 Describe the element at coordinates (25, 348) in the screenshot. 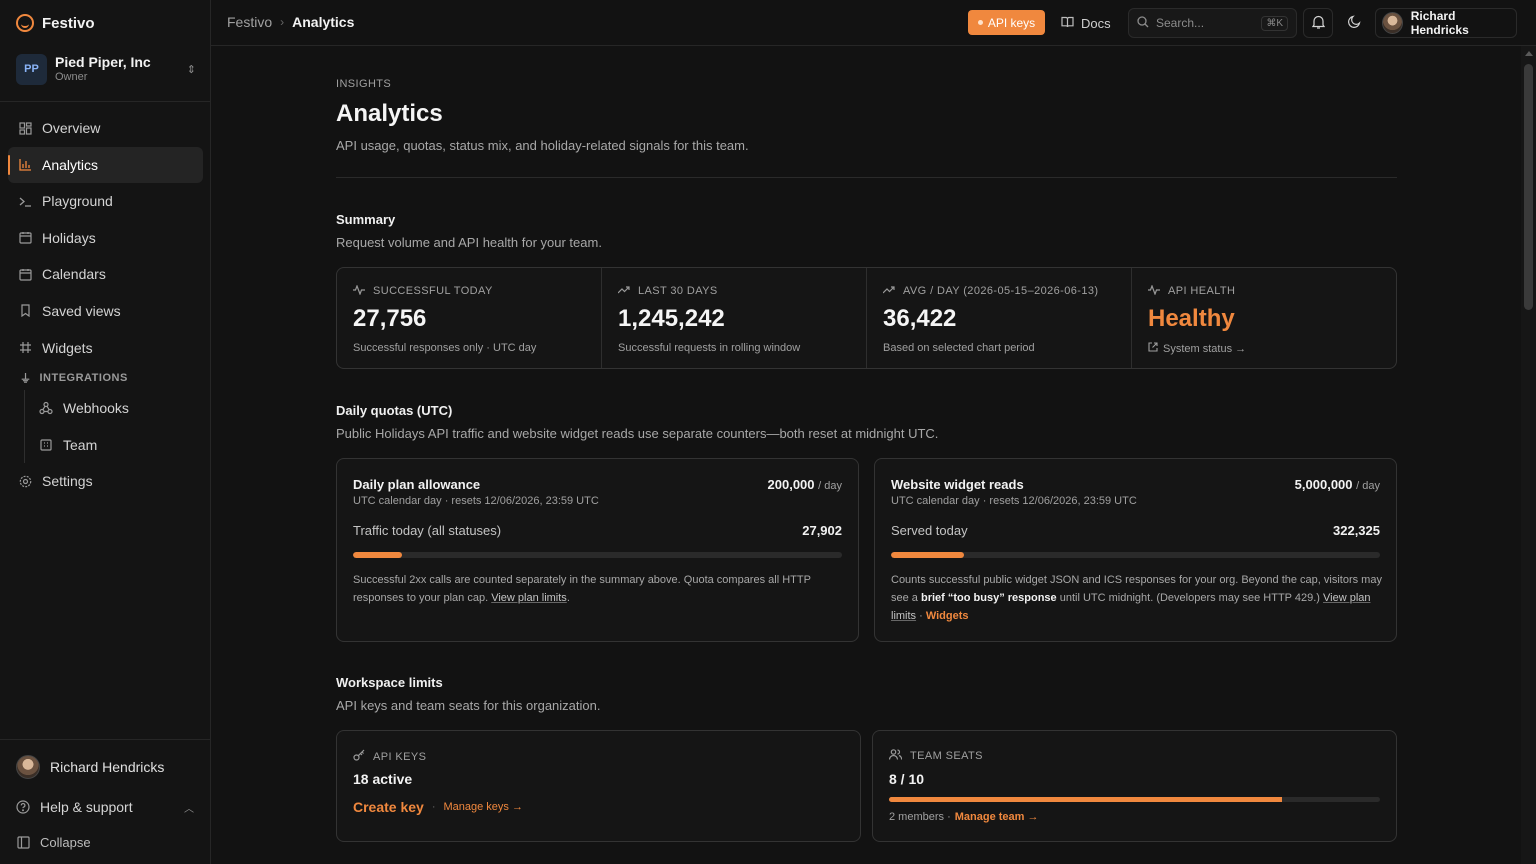

I see `hash-icon` at that location.